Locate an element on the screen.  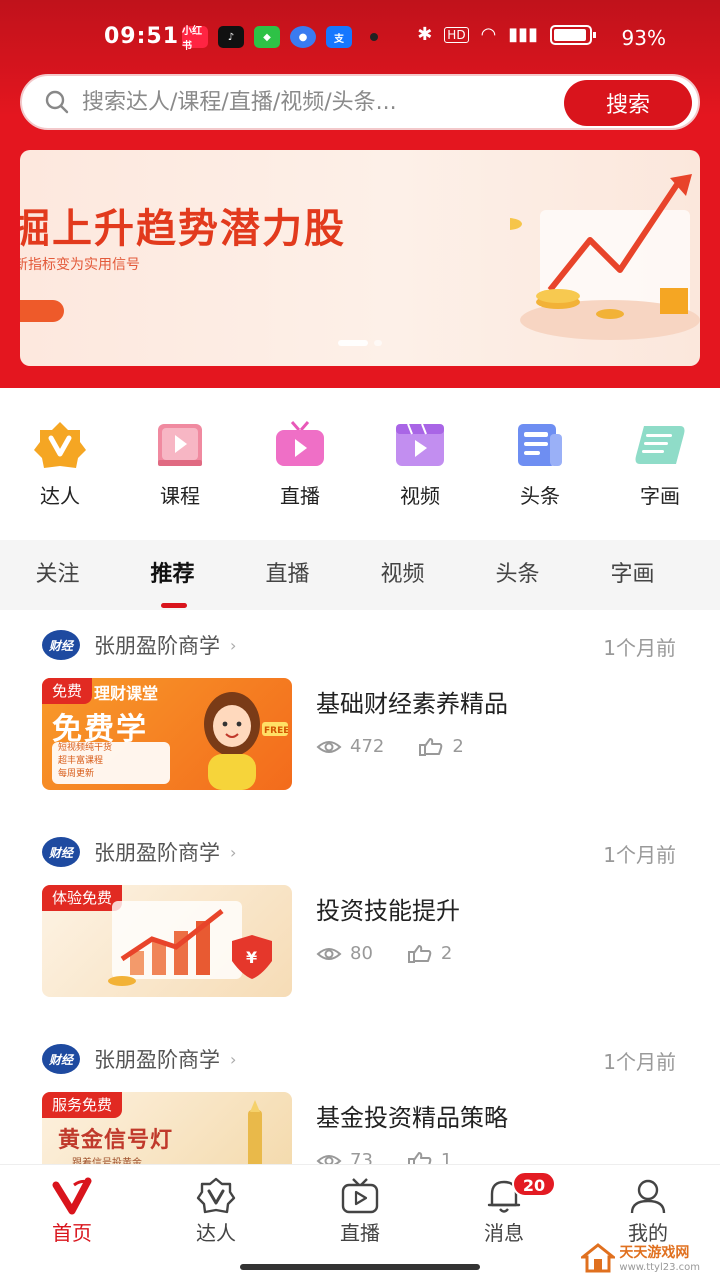
banner-cta-button is located at coordinates (42, 311).